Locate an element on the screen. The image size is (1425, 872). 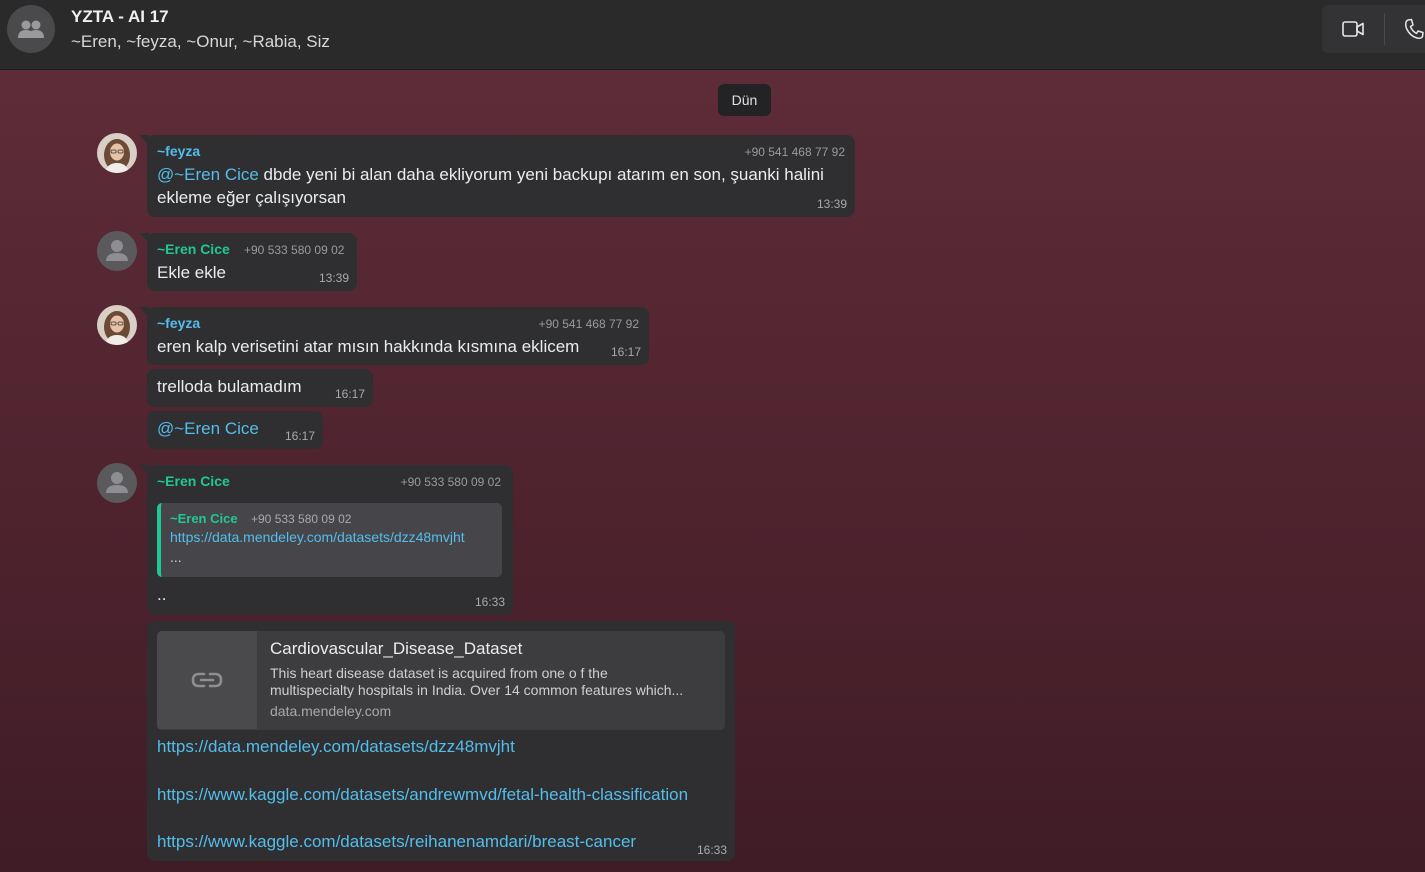
voice-call-button is located at coordinates (1405, 29).